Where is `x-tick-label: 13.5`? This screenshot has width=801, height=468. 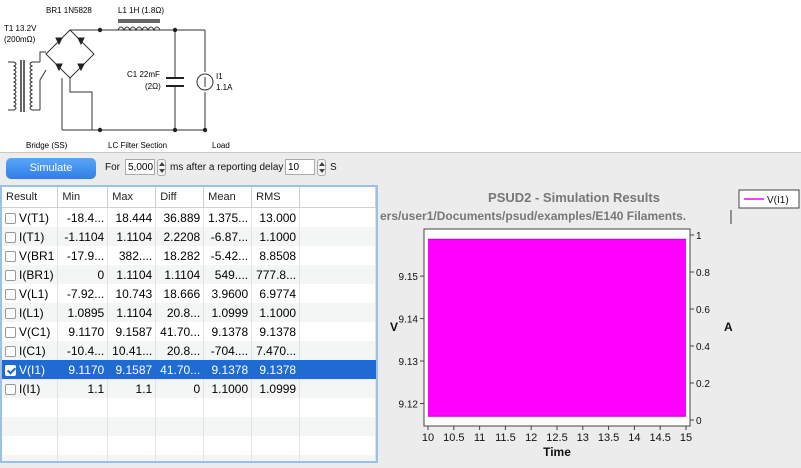
x-tick-label: 13.5 is located at coordinates (608, 438).